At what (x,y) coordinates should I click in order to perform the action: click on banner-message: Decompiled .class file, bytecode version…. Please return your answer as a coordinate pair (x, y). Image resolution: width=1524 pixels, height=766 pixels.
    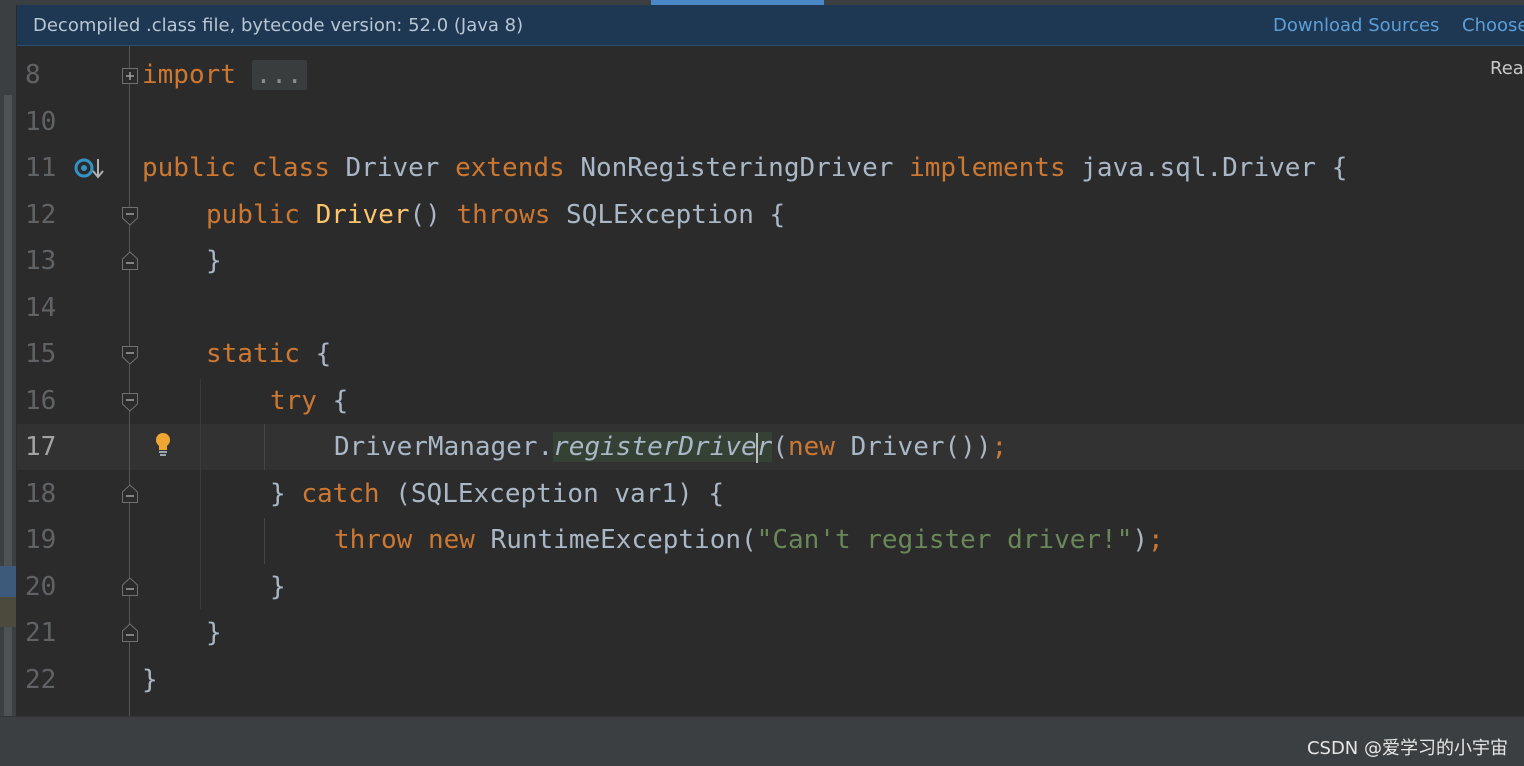
    Looking at the image, I should click on (278, 25).